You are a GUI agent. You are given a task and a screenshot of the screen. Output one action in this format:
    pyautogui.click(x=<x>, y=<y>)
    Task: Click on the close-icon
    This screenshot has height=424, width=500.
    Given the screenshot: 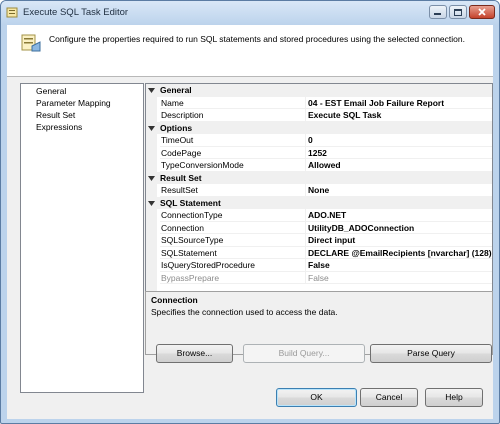 What is the action you would take?
    pyautogui.click(x=482, y=12)
    